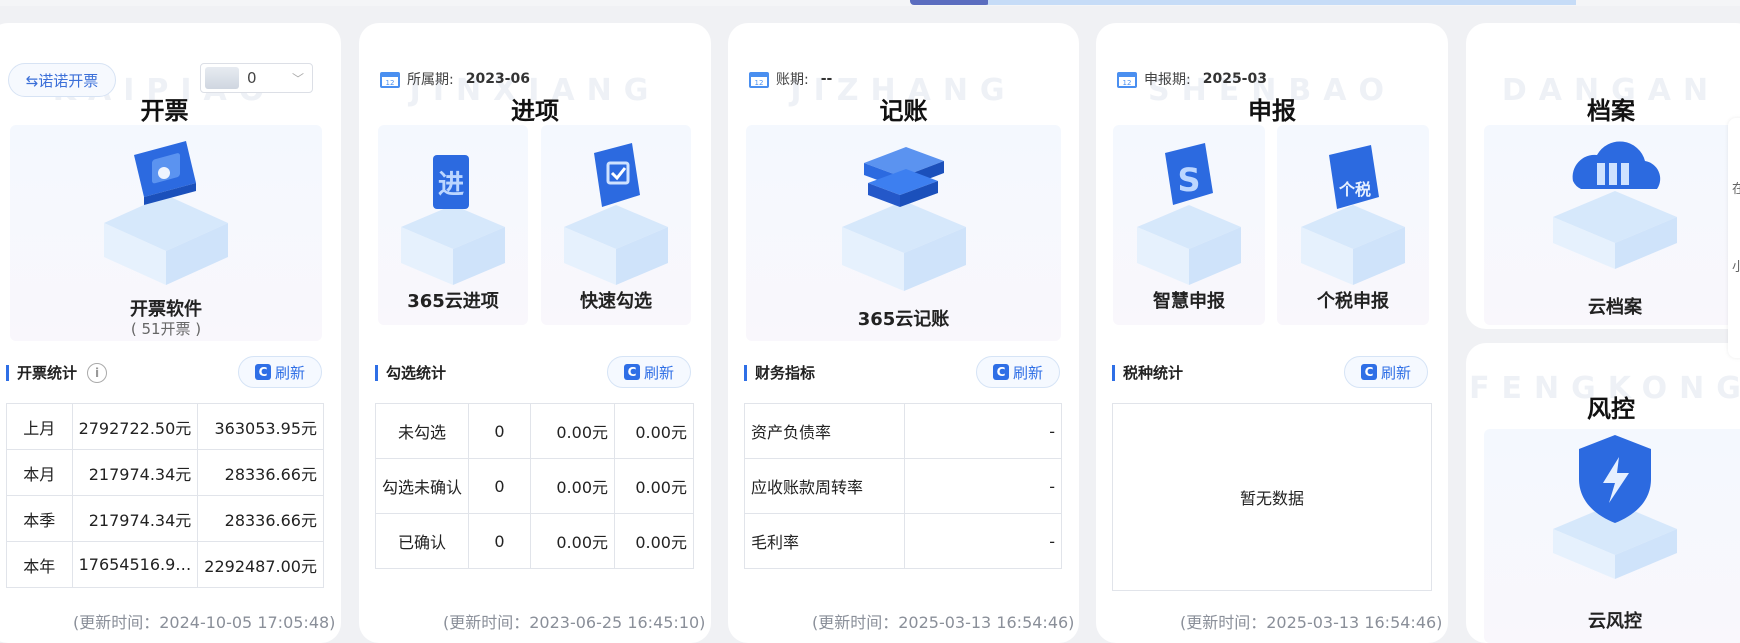 The height and width of the screenshot is (643, 1740). What do you see at coordinates (1734, 238) in the screenshot?
I see `side-float-panel` at bounding box center [1734, 238].